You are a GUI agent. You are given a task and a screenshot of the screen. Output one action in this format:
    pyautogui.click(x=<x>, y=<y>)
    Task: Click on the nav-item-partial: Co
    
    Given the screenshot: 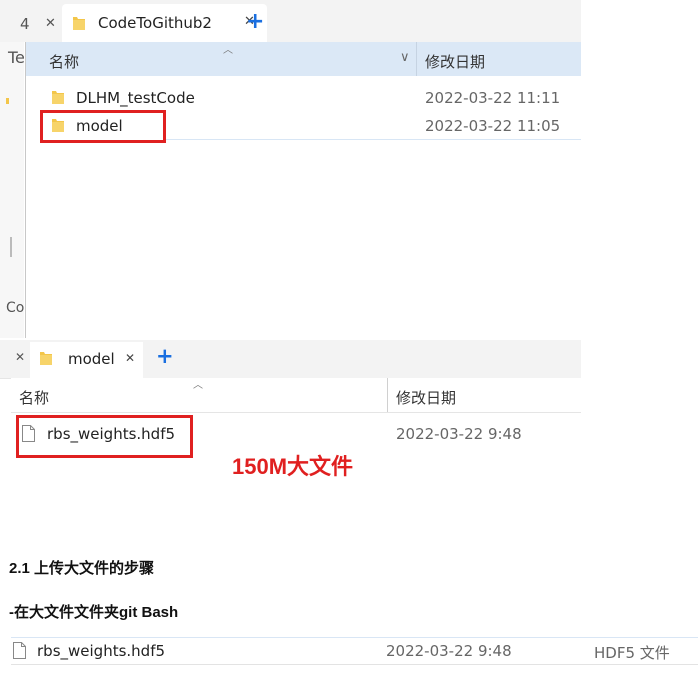 What is the action you would take?
    pyautogui.click(x=15, y=308)
    